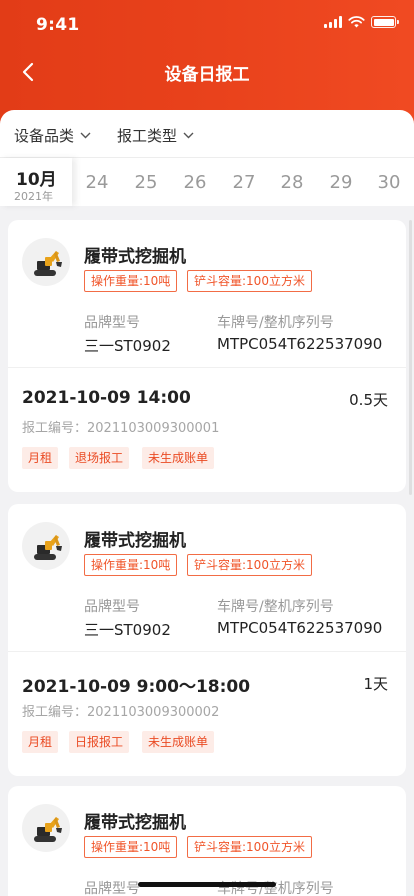 This screenshot has height=896, width=414. What do you see at coordinates (121, 712) in the screenshot?
I see `report-number: 报工编号：2021103009300002` at bounding box center [121, 712].